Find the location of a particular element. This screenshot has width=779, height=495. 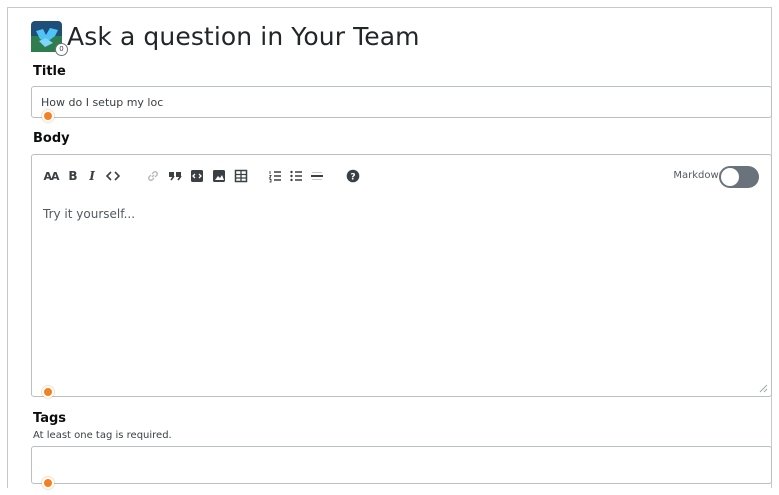

blockquote-icon is located at coordinates (175, 176).